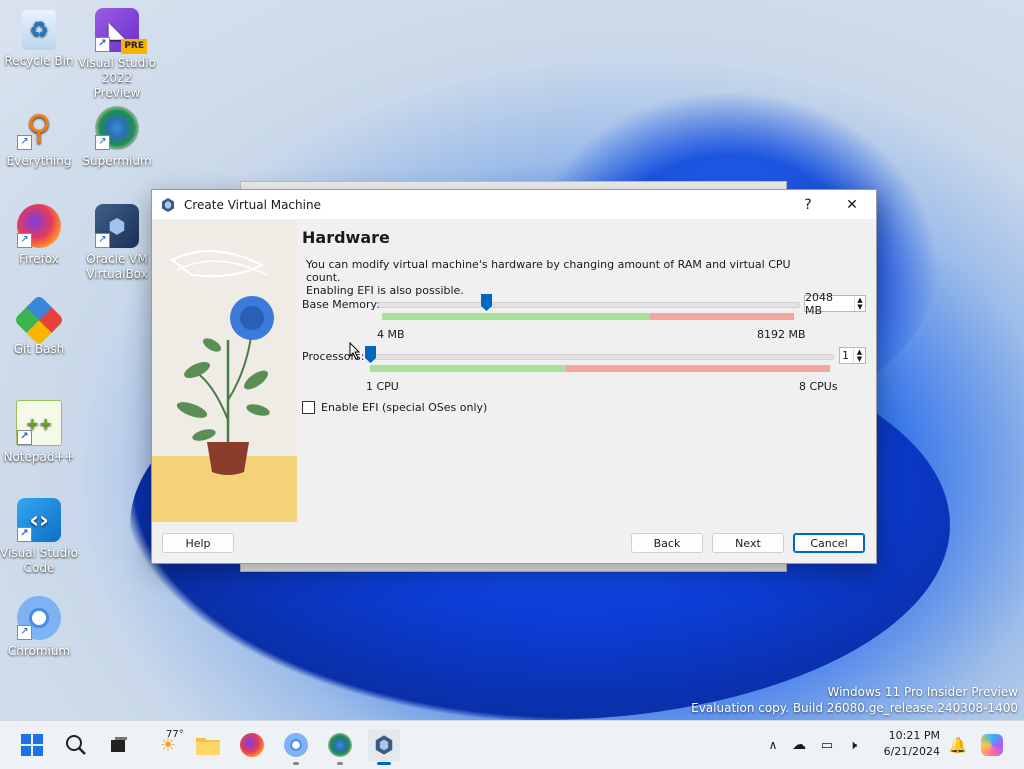  I want to click on close-icon: ✕, so click(852, 204).